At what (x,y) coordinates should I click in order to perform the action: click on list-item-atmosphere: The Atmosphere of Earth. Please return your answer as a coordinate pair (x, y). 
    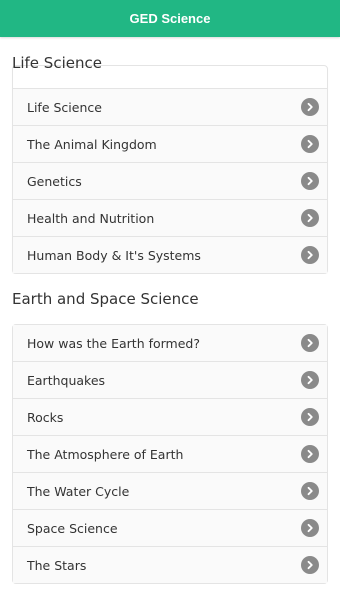
    Looking at the image, I should click on (170, 454).